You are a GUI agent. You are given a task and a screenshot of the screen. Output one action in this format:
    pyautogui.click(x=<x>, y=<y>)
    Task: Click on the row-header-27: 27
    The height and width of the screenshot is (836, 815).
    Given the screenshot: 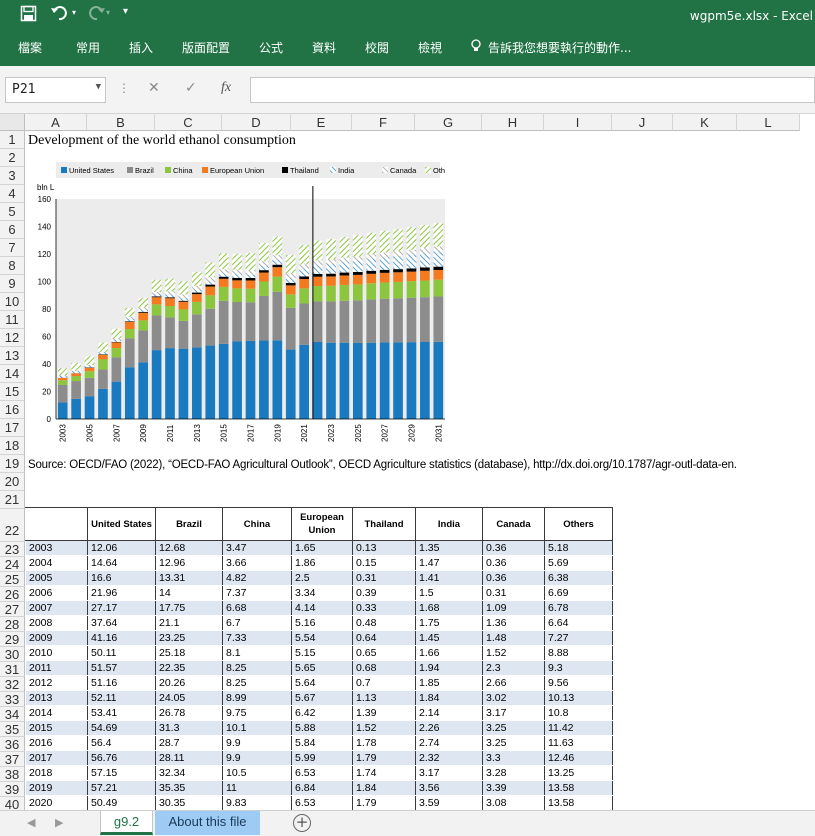 What is the action you would take?
    pyautogui.click(x=12, y=609)
    